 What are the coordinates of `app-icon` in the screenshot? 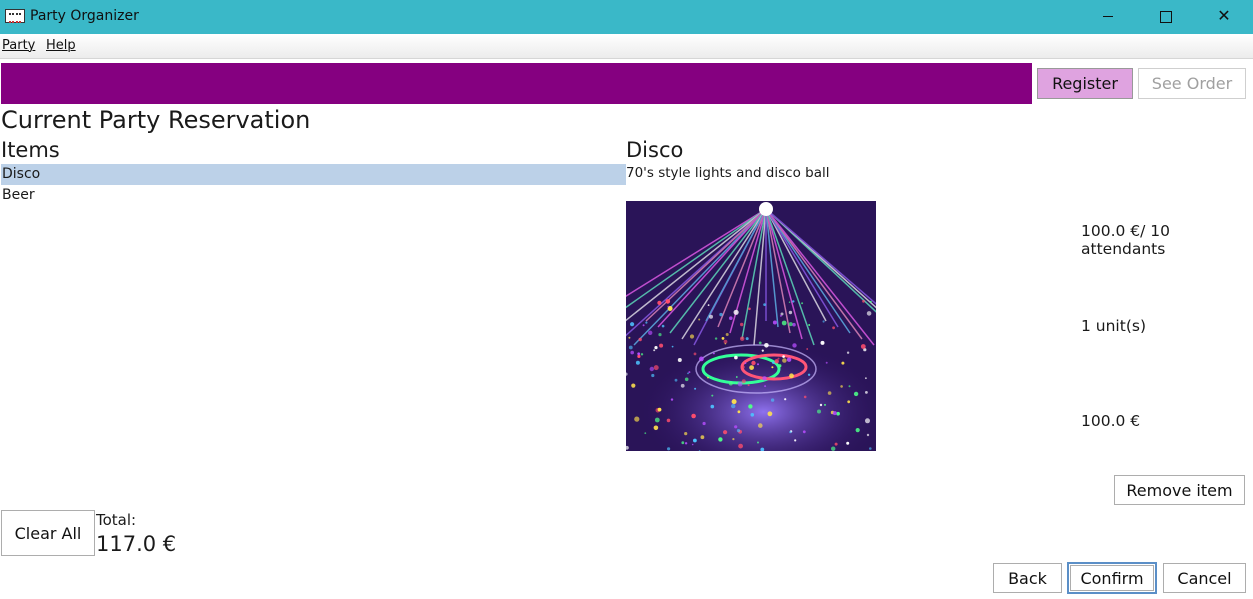 It's located at (15, 16).